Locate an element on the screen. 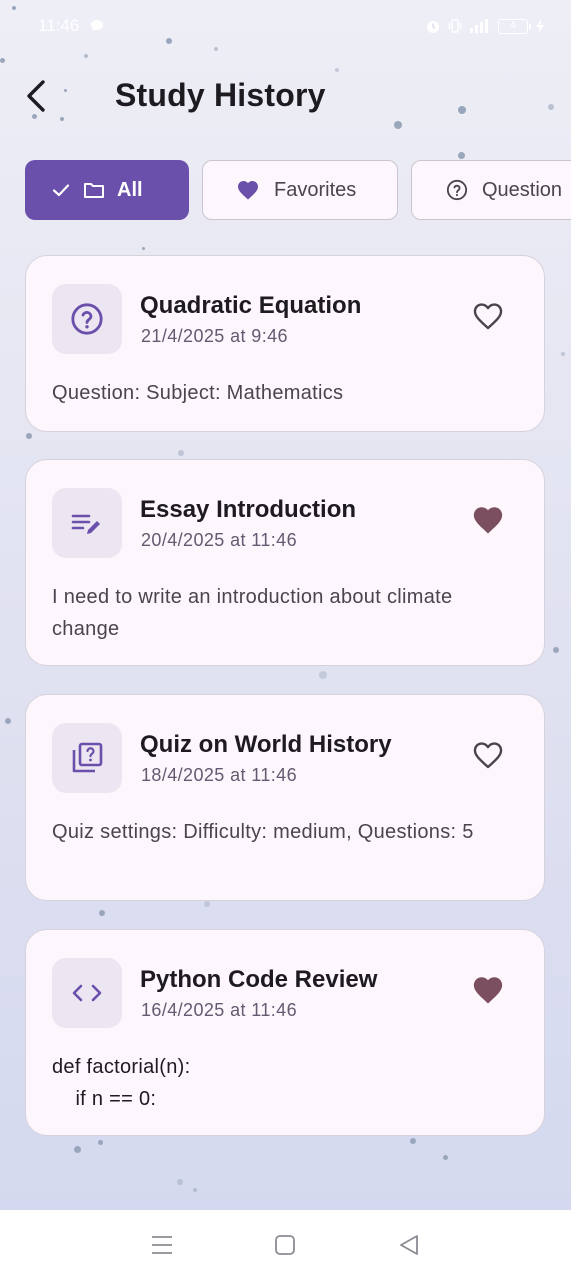 The image size is (571, 1280). status-bar: 11:46 4 is located at coordinates (285, 26).